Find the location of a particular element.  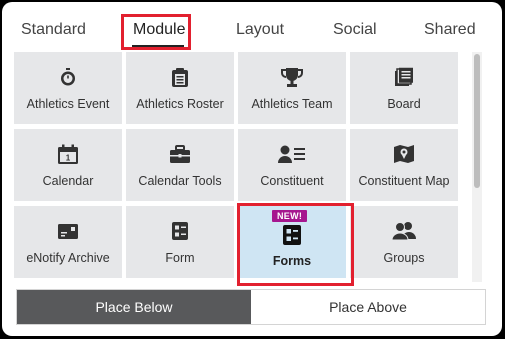

tile-athletics-roster: Athletics Roster is located at coordinates (180, 88).